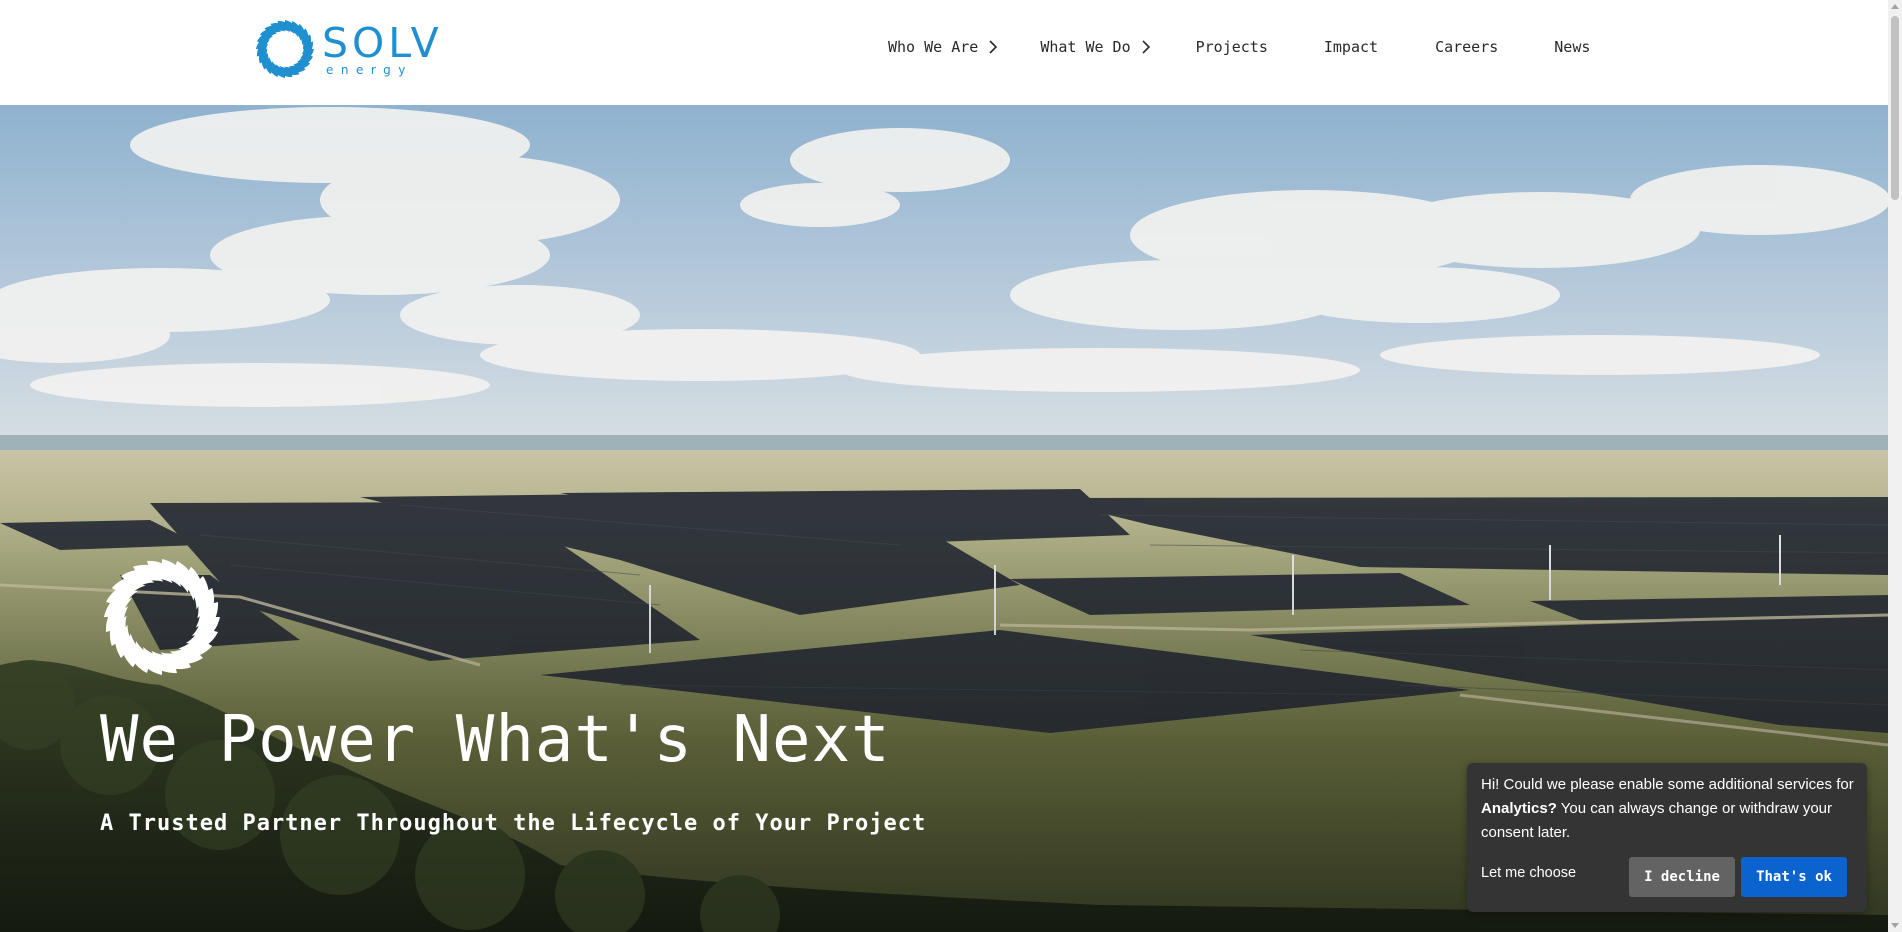  I want to click on let-me-choose-link: Let me choose, so click(1528, 873).